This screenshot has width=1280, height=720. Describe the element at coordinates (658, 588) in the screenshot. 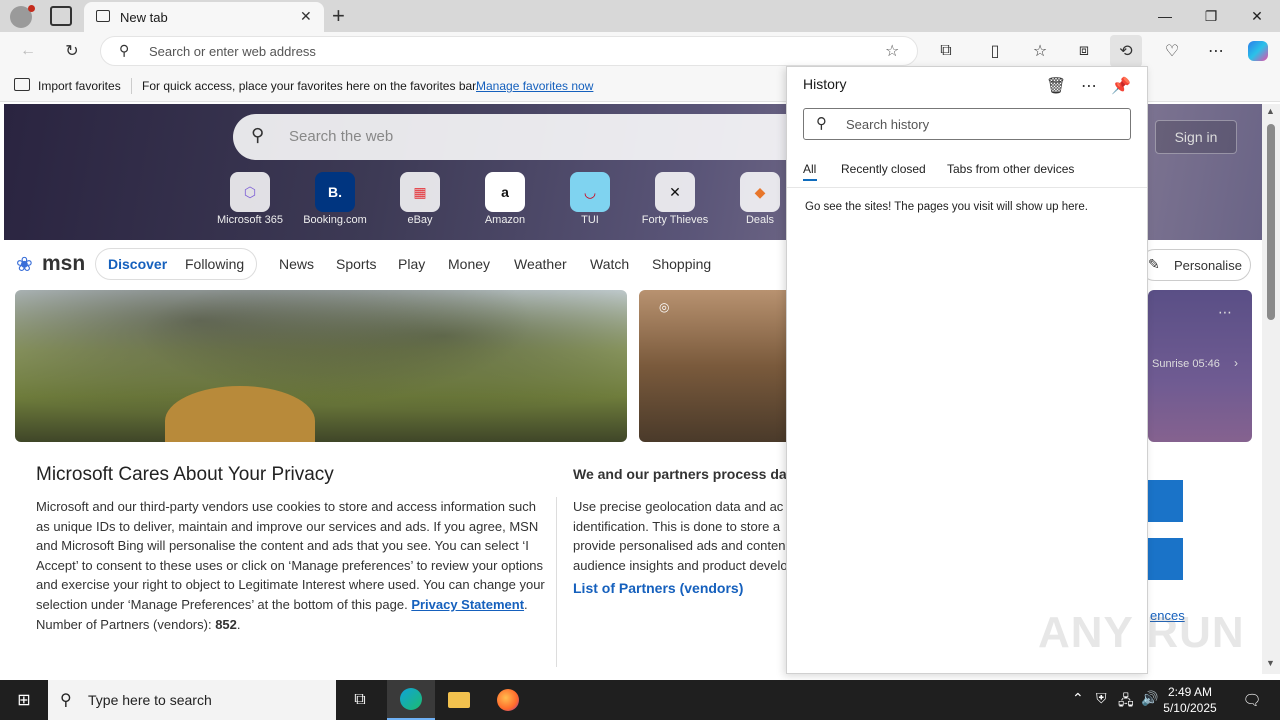

I see `list-of-partners-link: List of Partners (vendors)` at that location.